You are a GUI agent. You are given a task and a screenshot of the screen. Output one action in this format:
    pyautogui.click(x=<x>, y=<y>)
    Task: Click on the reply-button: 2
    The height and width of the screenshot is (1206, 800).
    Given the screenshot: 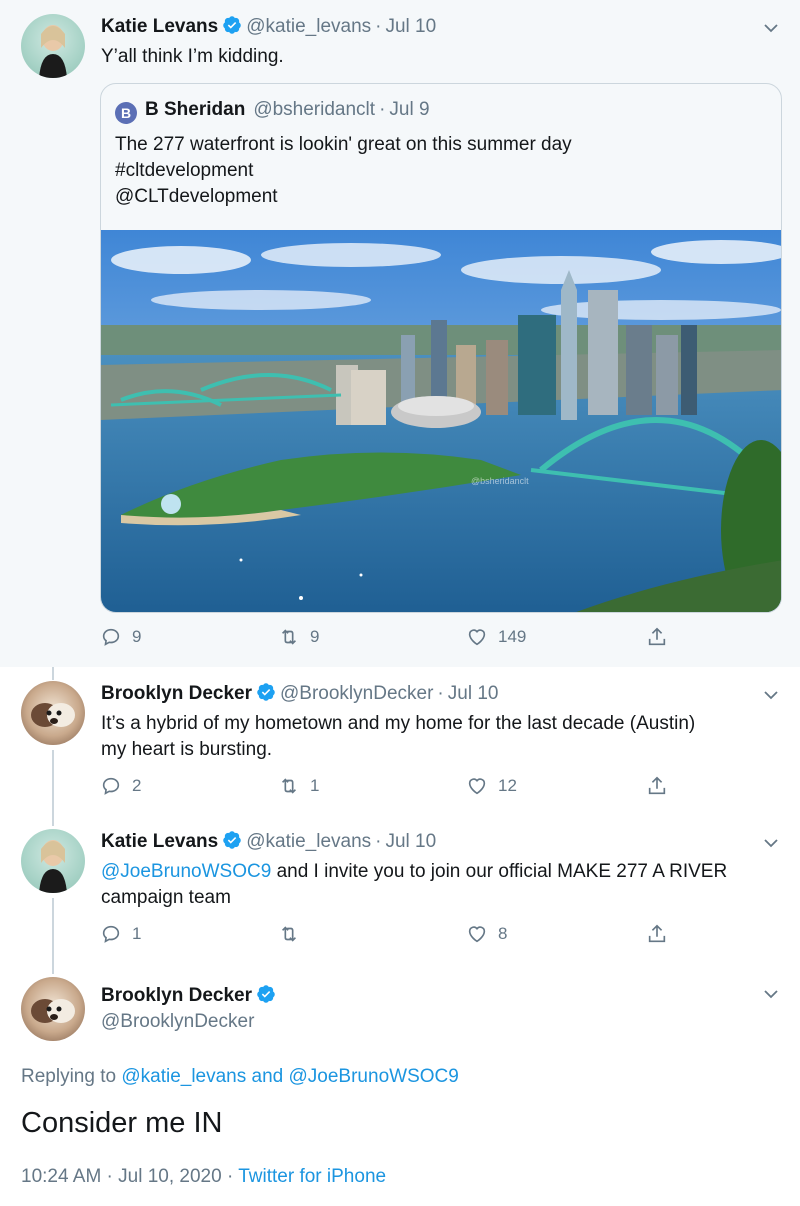 What is the action you would take?
    pyautogui.click(x=120, y=786)
    